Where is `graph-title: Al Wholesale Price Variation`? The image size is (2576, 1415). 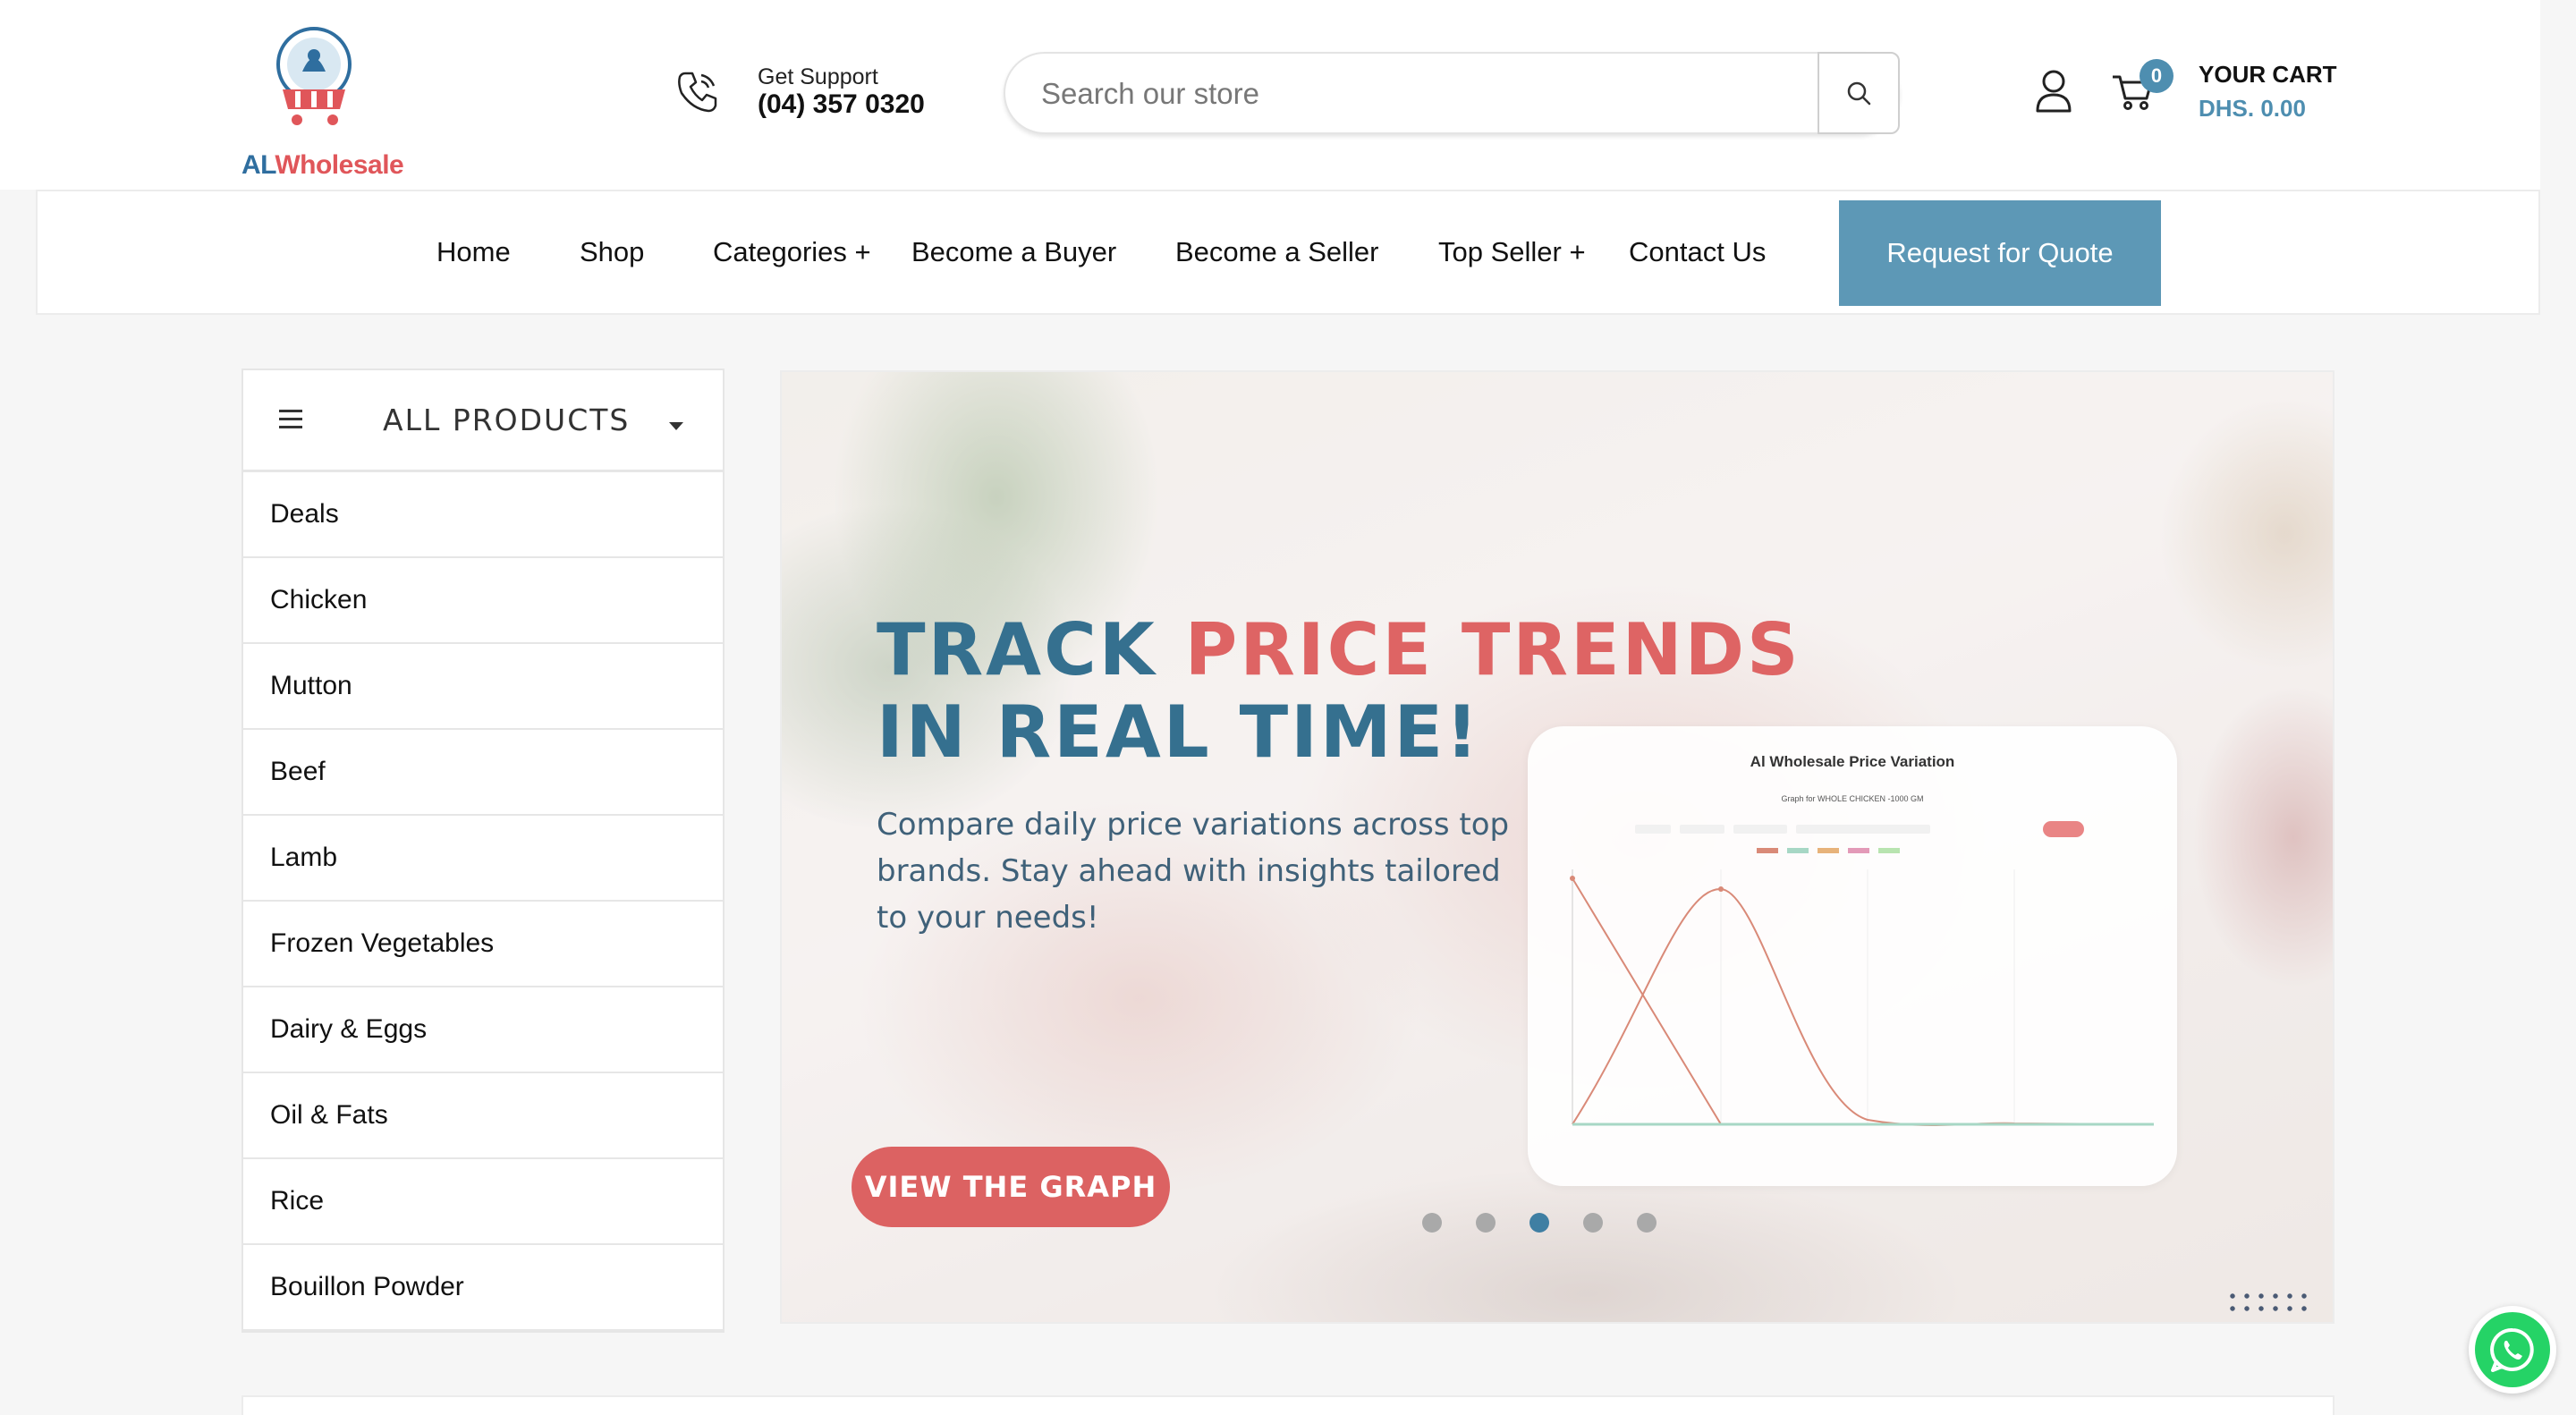 graph-title: Al Wholesale Price Variation is located at coordinates (1852, 761).